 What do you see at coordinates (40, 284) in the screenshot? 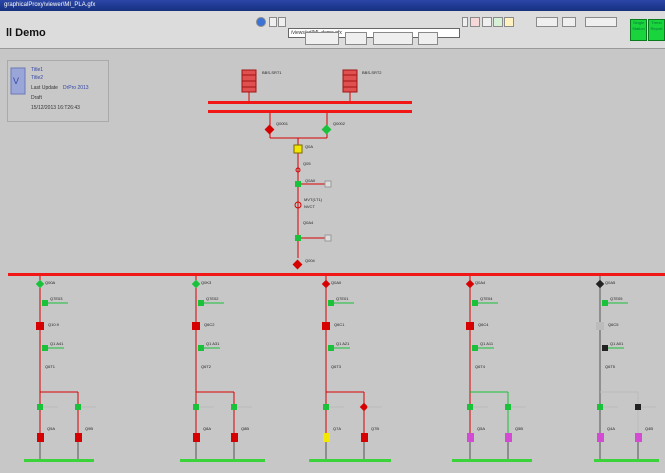
I see `bay-1-top-breaker` at bounding box center [40, 284].